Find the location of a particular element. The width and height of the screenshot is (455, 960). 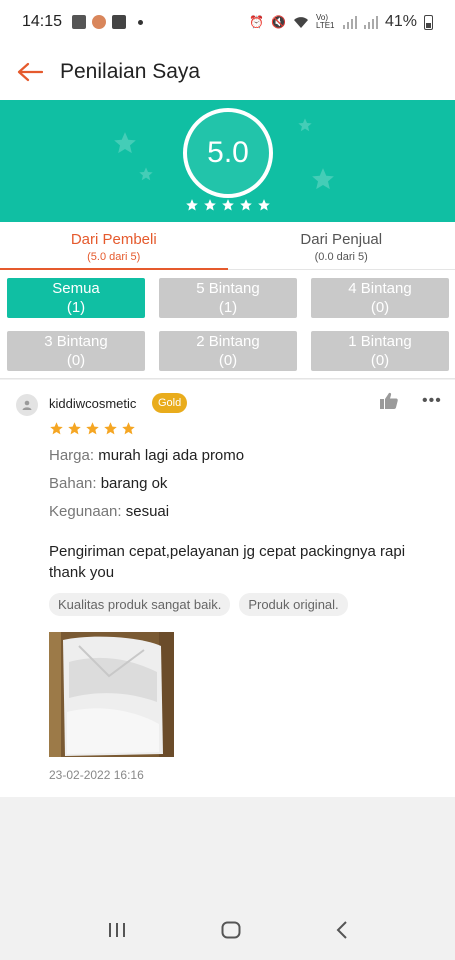

attribute-value: sesuai is located at coordinates (147, 511).